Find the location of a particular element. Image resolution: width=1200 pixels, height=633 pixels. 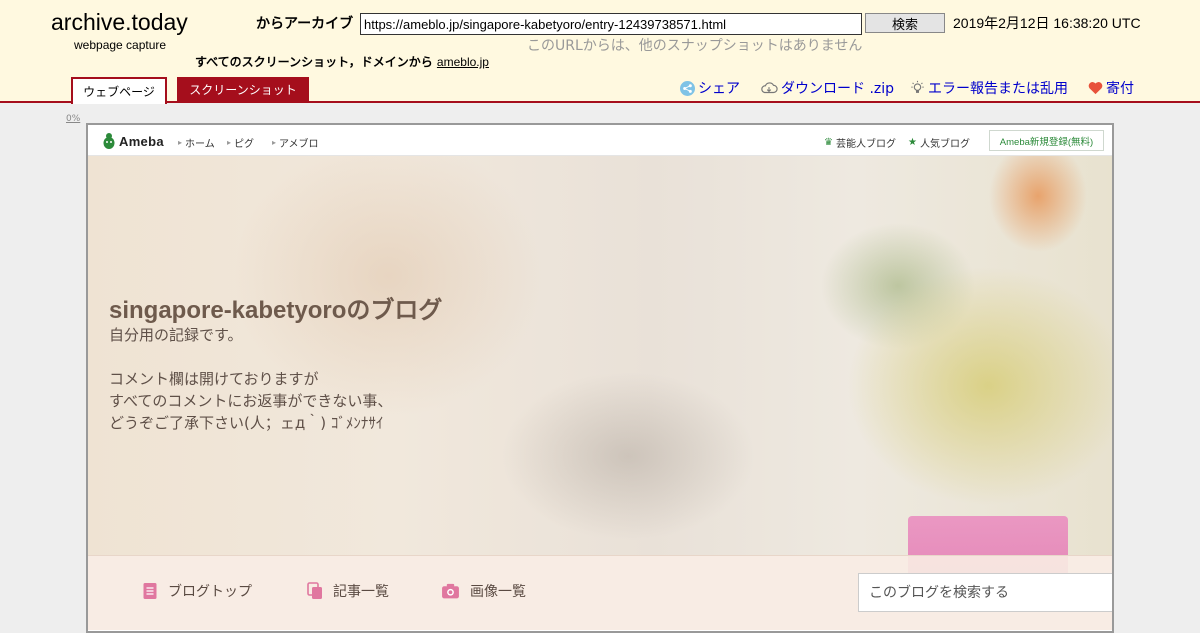

download-zip-link: ダウンロード .zip is located at coordinates (827, 88).